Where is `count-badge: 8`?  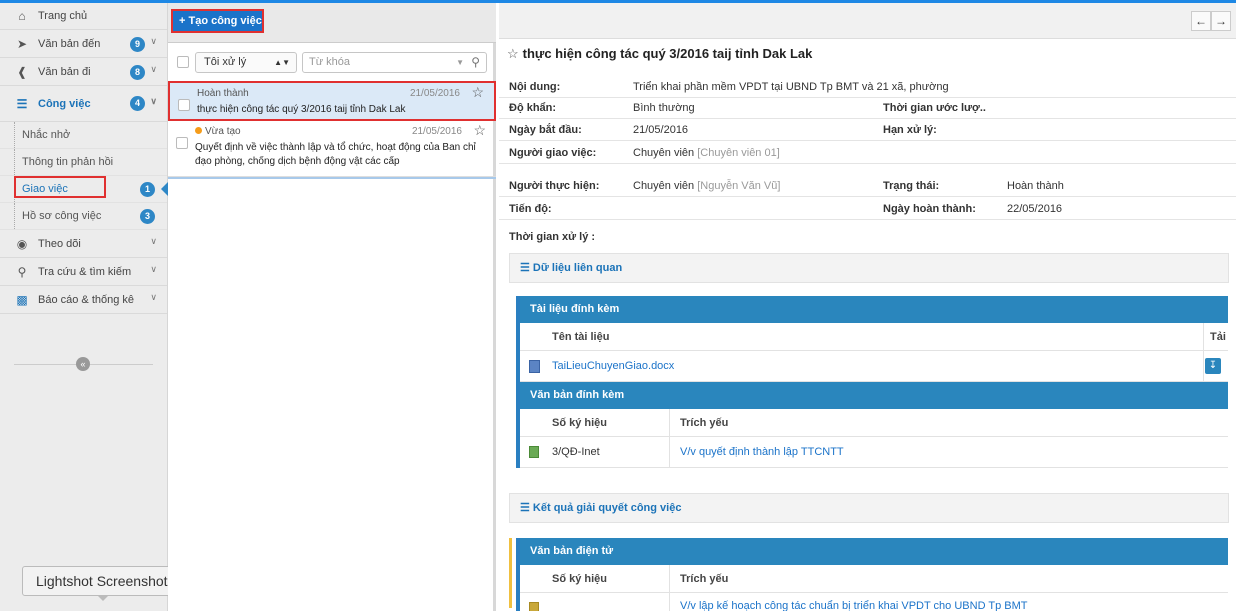
count-badge: 8 is located at coordinates (137, 72).